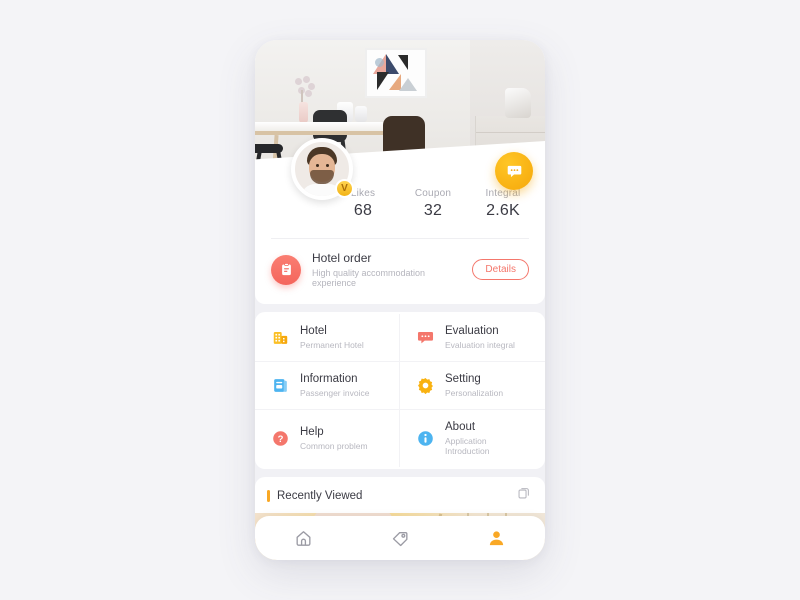 The height and width of the screenshot is (600, 800). Describe the element at coordinates (425, 386) in the screenshot. I see `setting-gear-icon` at that location.